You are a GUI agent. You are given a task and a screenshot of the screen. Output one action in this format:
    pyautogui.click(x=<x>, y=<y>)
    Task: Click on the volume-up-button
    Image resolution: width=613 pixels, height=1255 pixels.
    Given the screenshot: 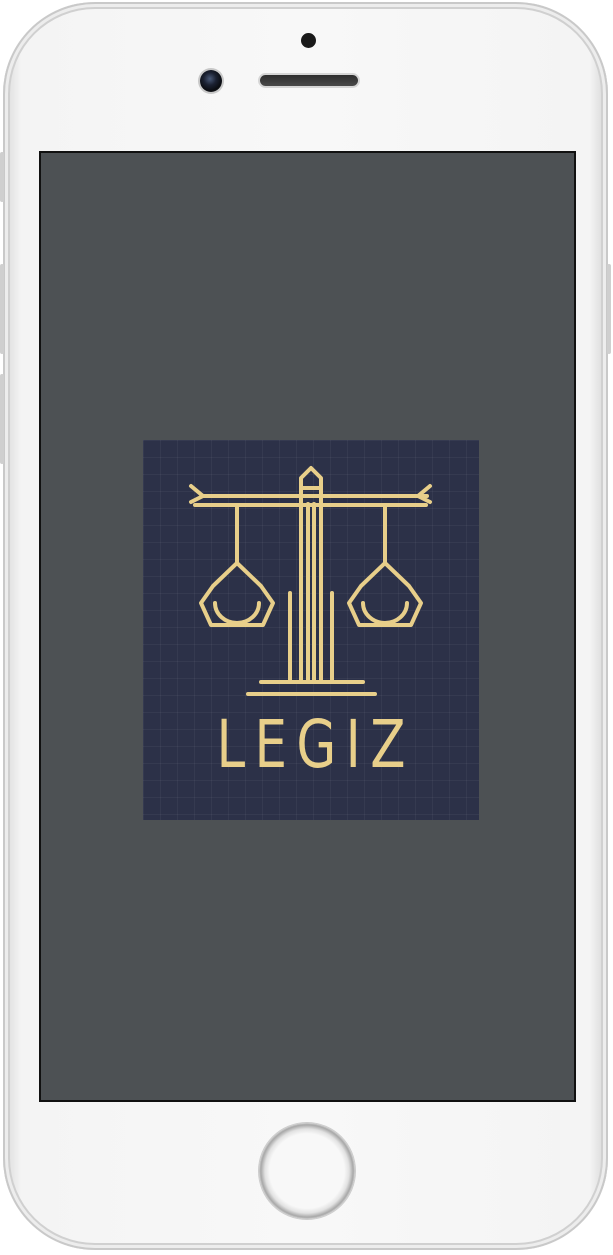 What is the action you would take?
    pyautogui.click(x=2, y=309)
    